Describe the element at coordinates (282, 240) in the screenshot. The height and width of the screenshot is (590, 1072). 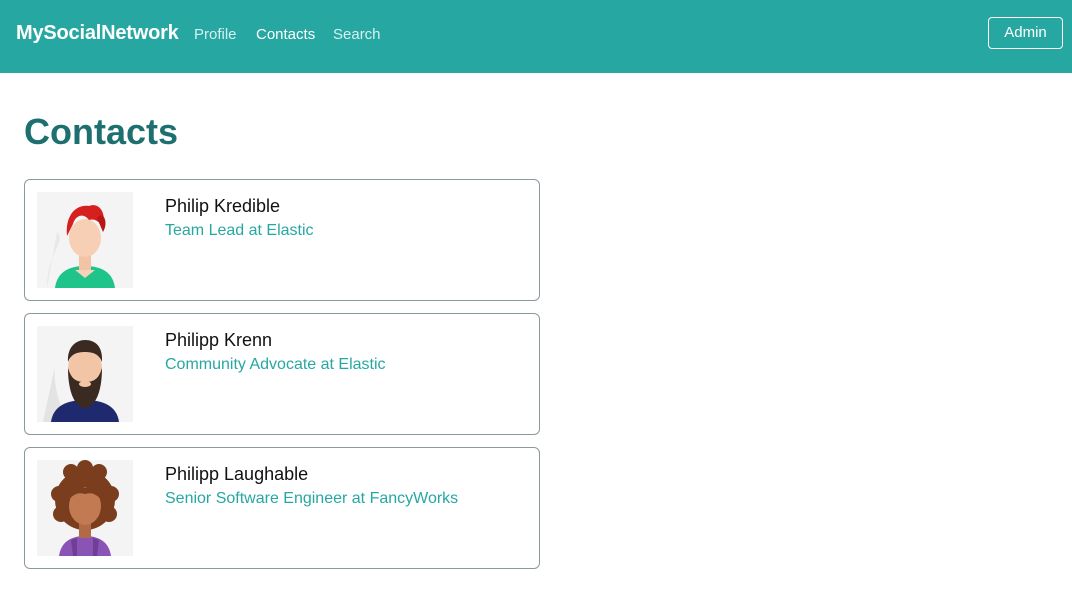
I see `contact-card-philip-kredible: Philip Kredible Team Lead at Elastic` at that location.